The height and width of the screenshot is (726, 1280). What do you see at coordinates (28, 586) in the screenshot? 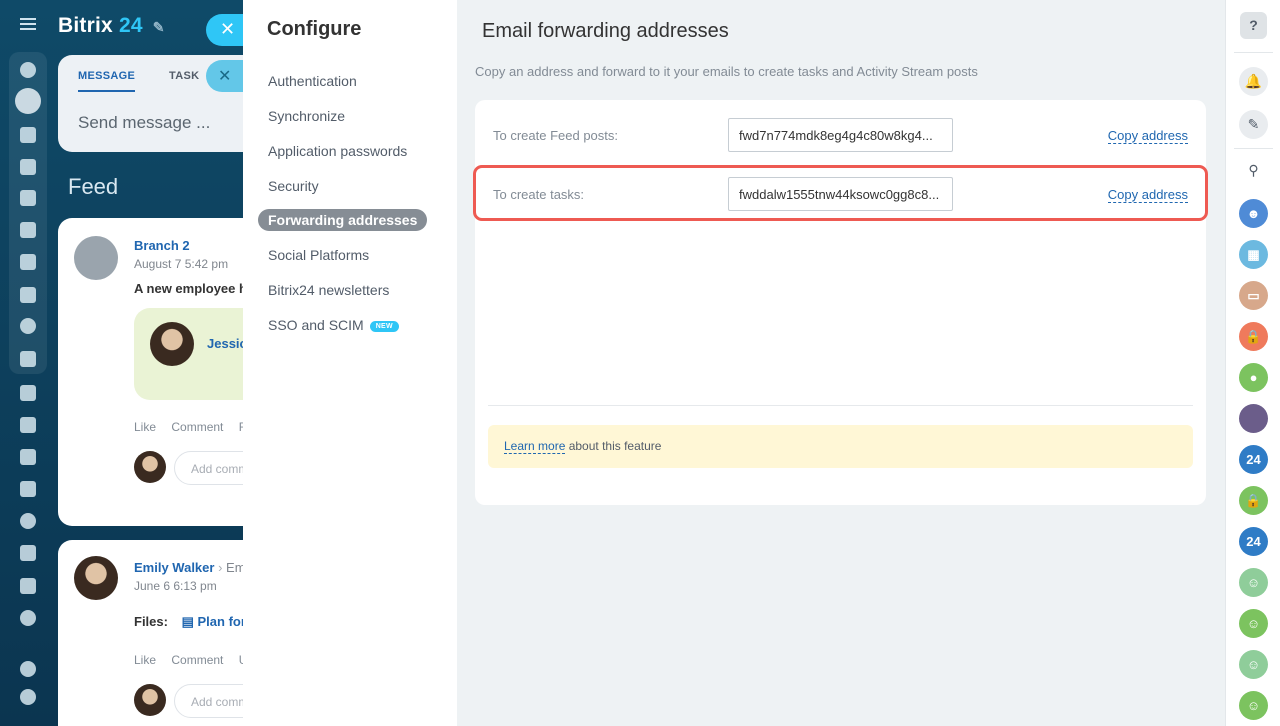
I see `box-icon` at bounding box center [28, 586].